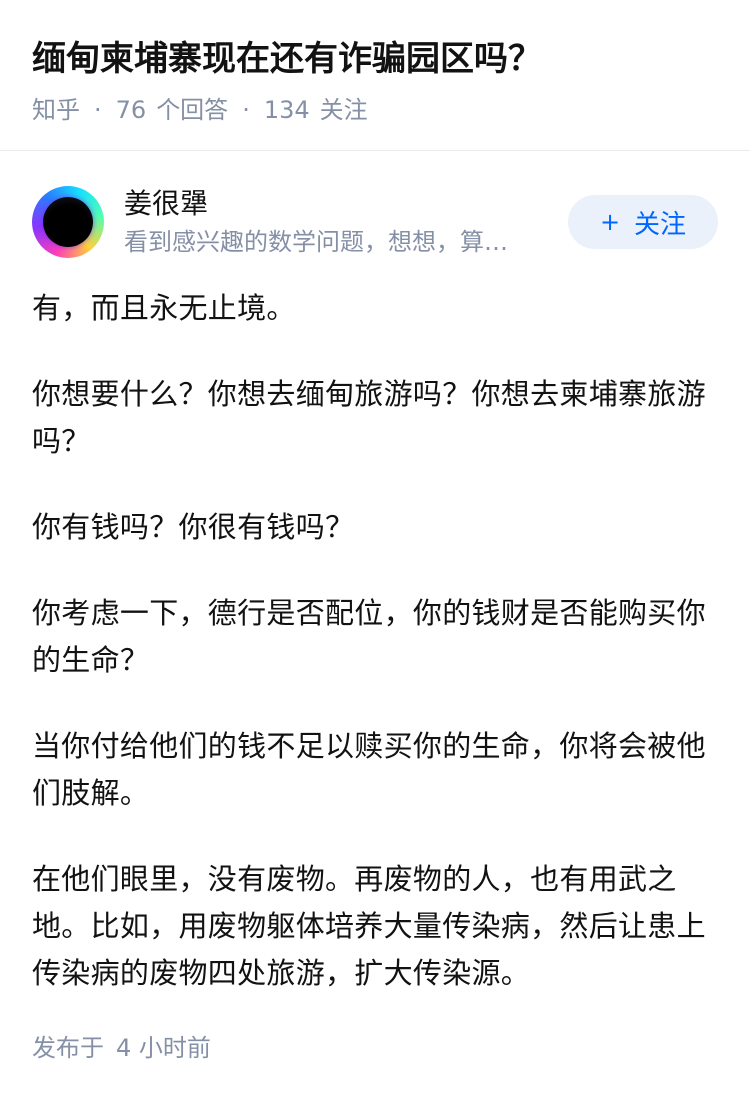  I want to click on question-header: 缅甸柬埔寨现在还有诈骗园区吗？ 知乎 · 76 个回答 · 134 关注, so click(375, 75).